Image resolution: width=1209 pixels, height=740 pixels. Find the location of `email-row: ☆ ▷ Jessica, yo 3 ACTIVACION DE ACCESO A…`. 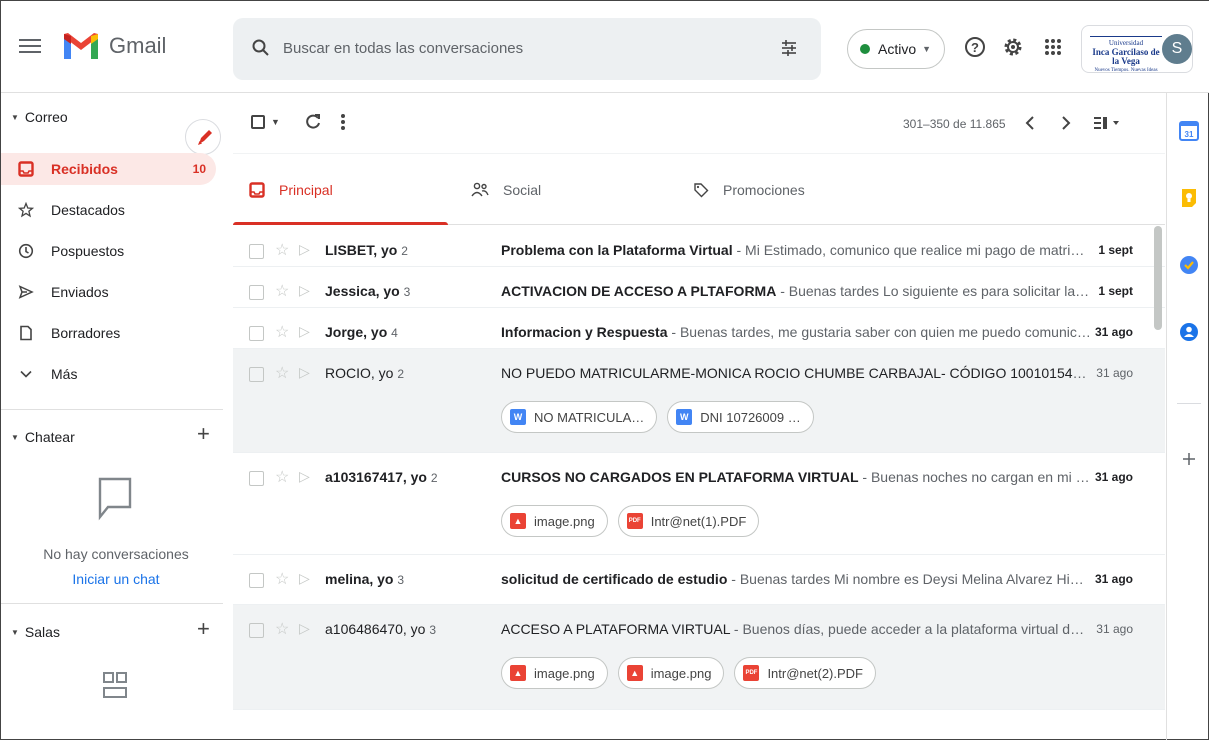

email-row: ☆ ▷ Jessica, yo 3 ACTIVACION DE ACCESO A… is located at coordinates (699, 287).